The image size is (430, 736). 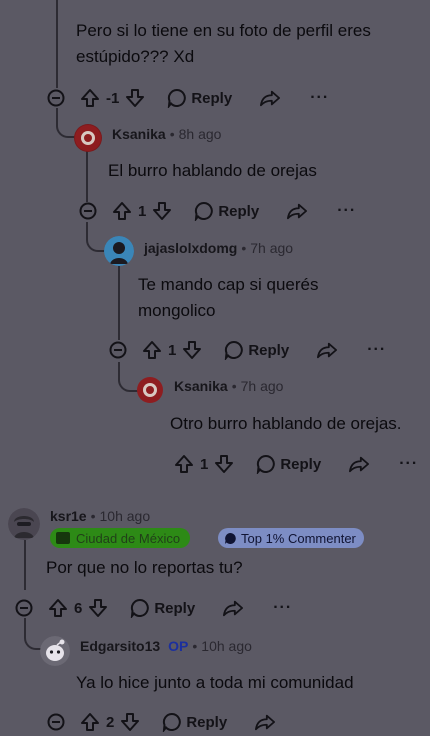 What do you see at coordinates (200, 134) in the screenshot?
I see `timestamp: 8h ago` at bounding box center [200, 134].